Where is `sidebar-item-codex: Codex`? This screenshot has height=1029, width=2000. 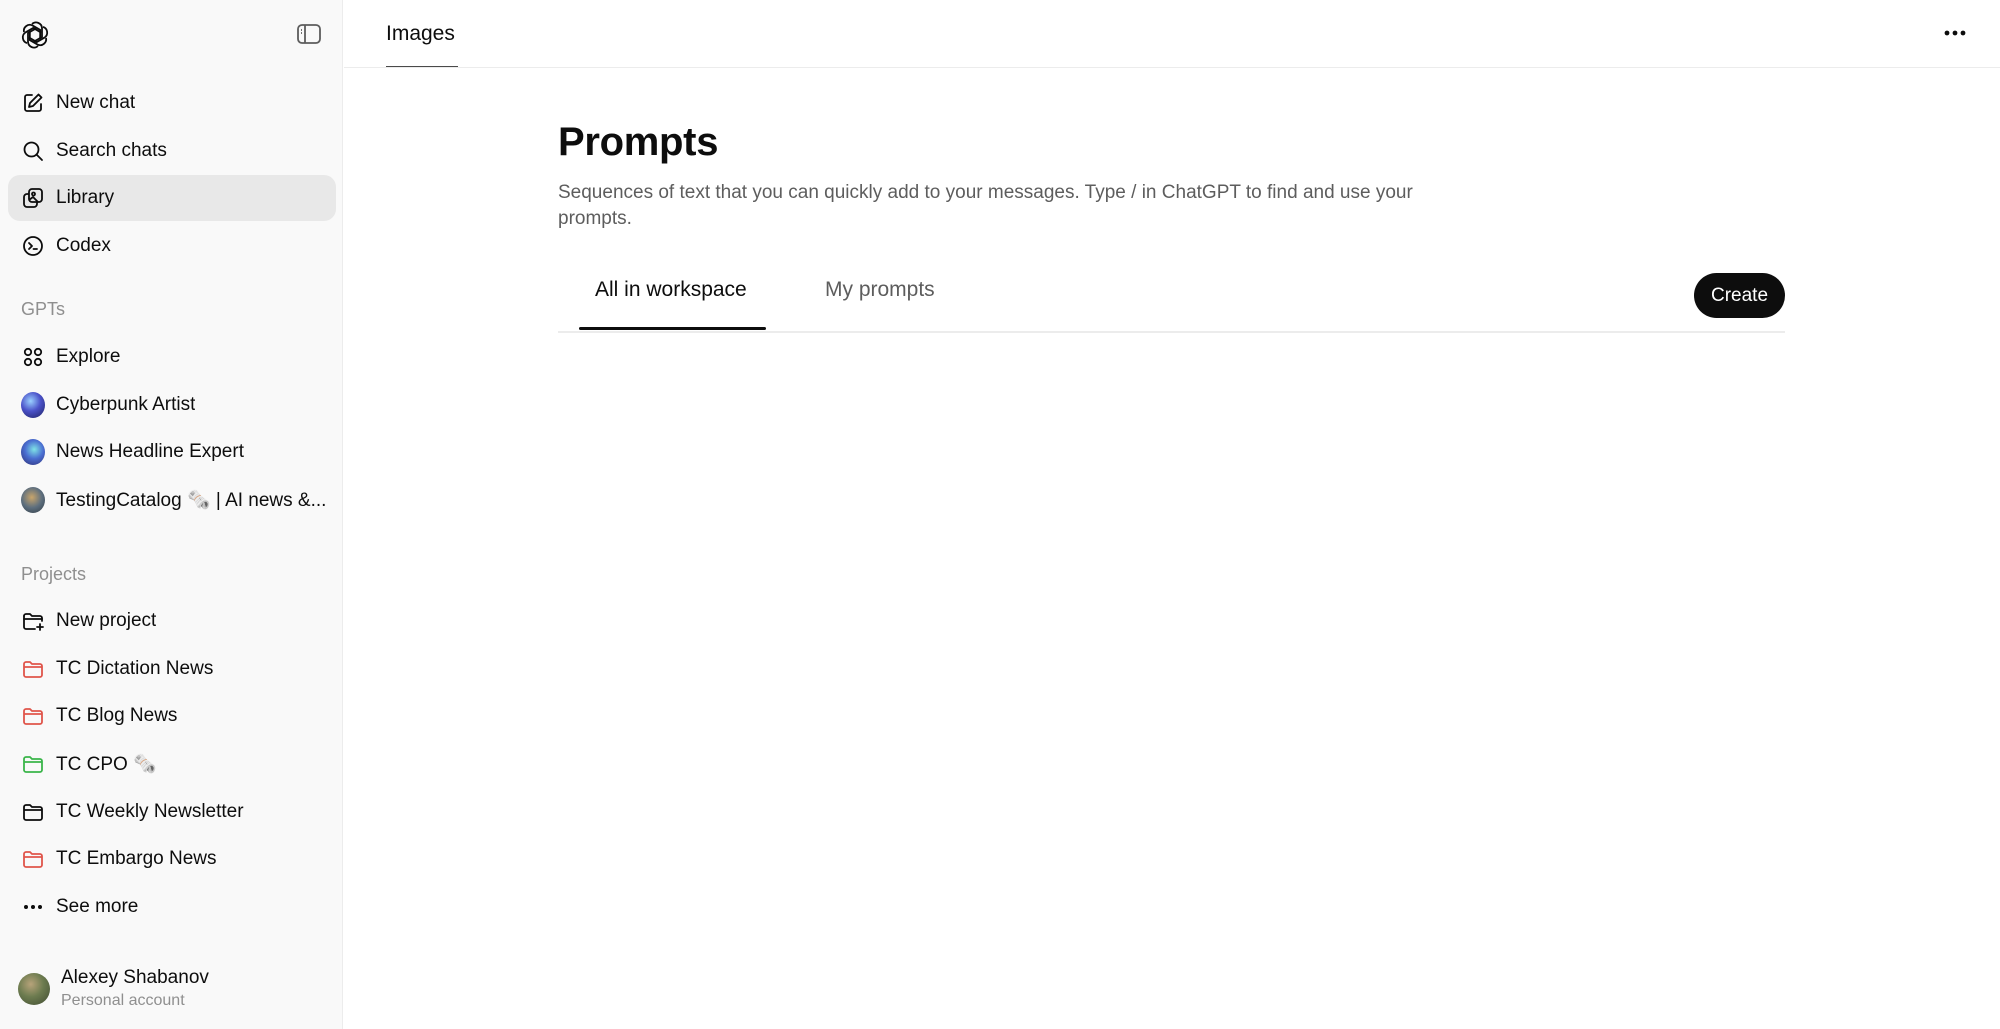
sidebar-item-codex: Codex is located at coordinates (172, 246).